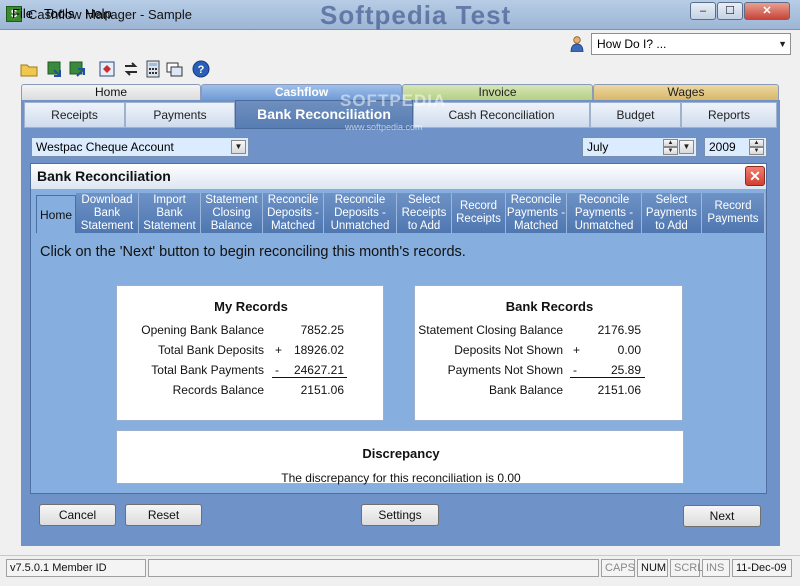 Image resolution: width=800 pixels, height=586 pixels. What do you see at coordinates (251, 306) in the screenshot?
I see `card-title: My Records` at bounding box center [251, 306].